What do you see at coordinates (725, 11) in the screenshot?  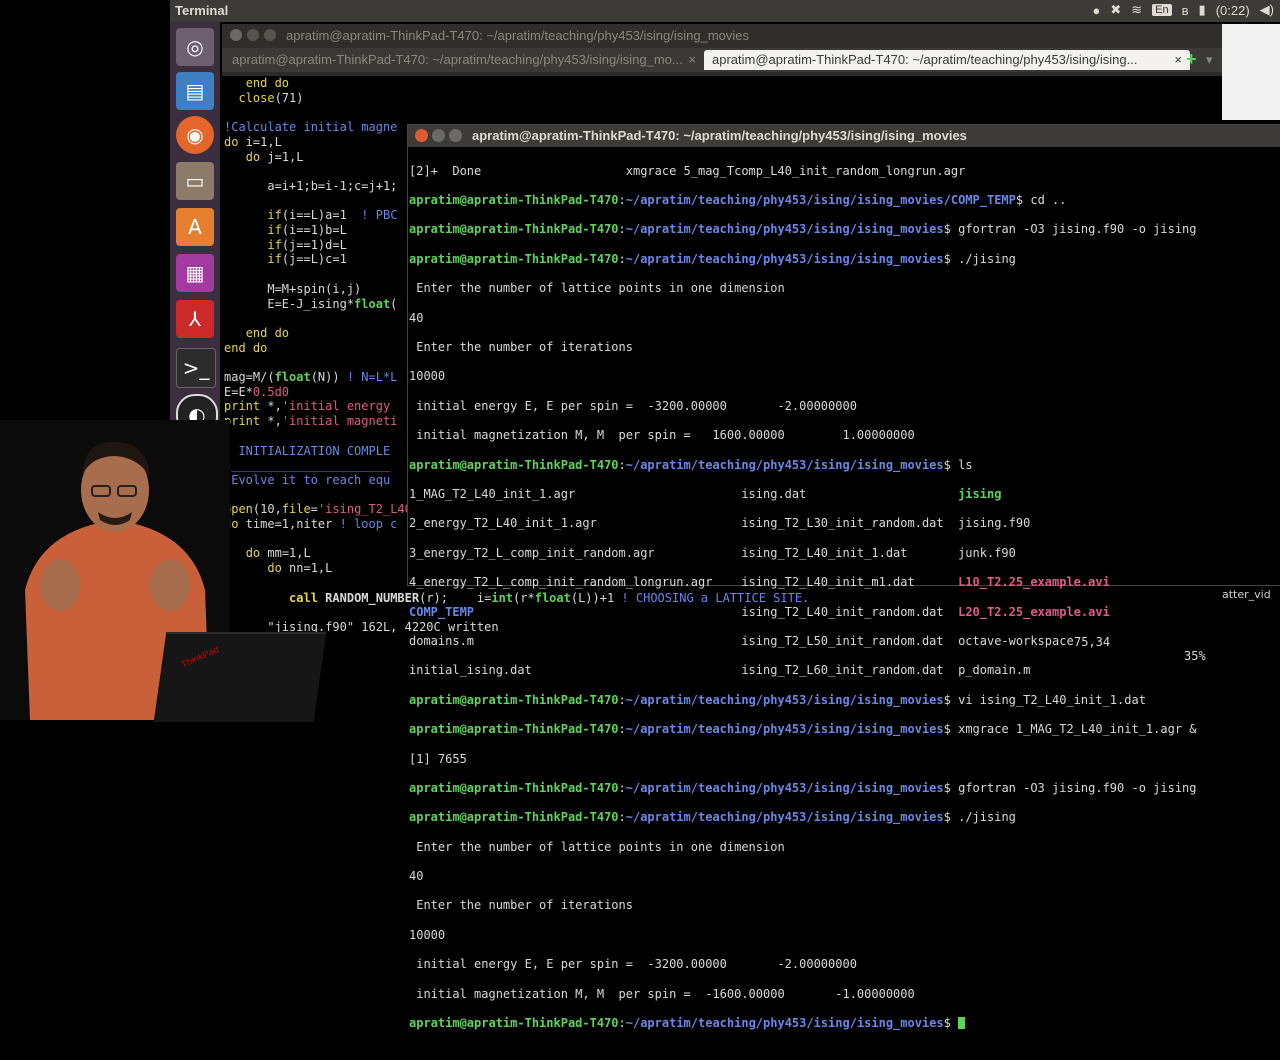 I see `top-panel: Terminal ● ✖ ≋ En ʙ ▮ (0:22) ◀)` at bounding box center [725, 11].